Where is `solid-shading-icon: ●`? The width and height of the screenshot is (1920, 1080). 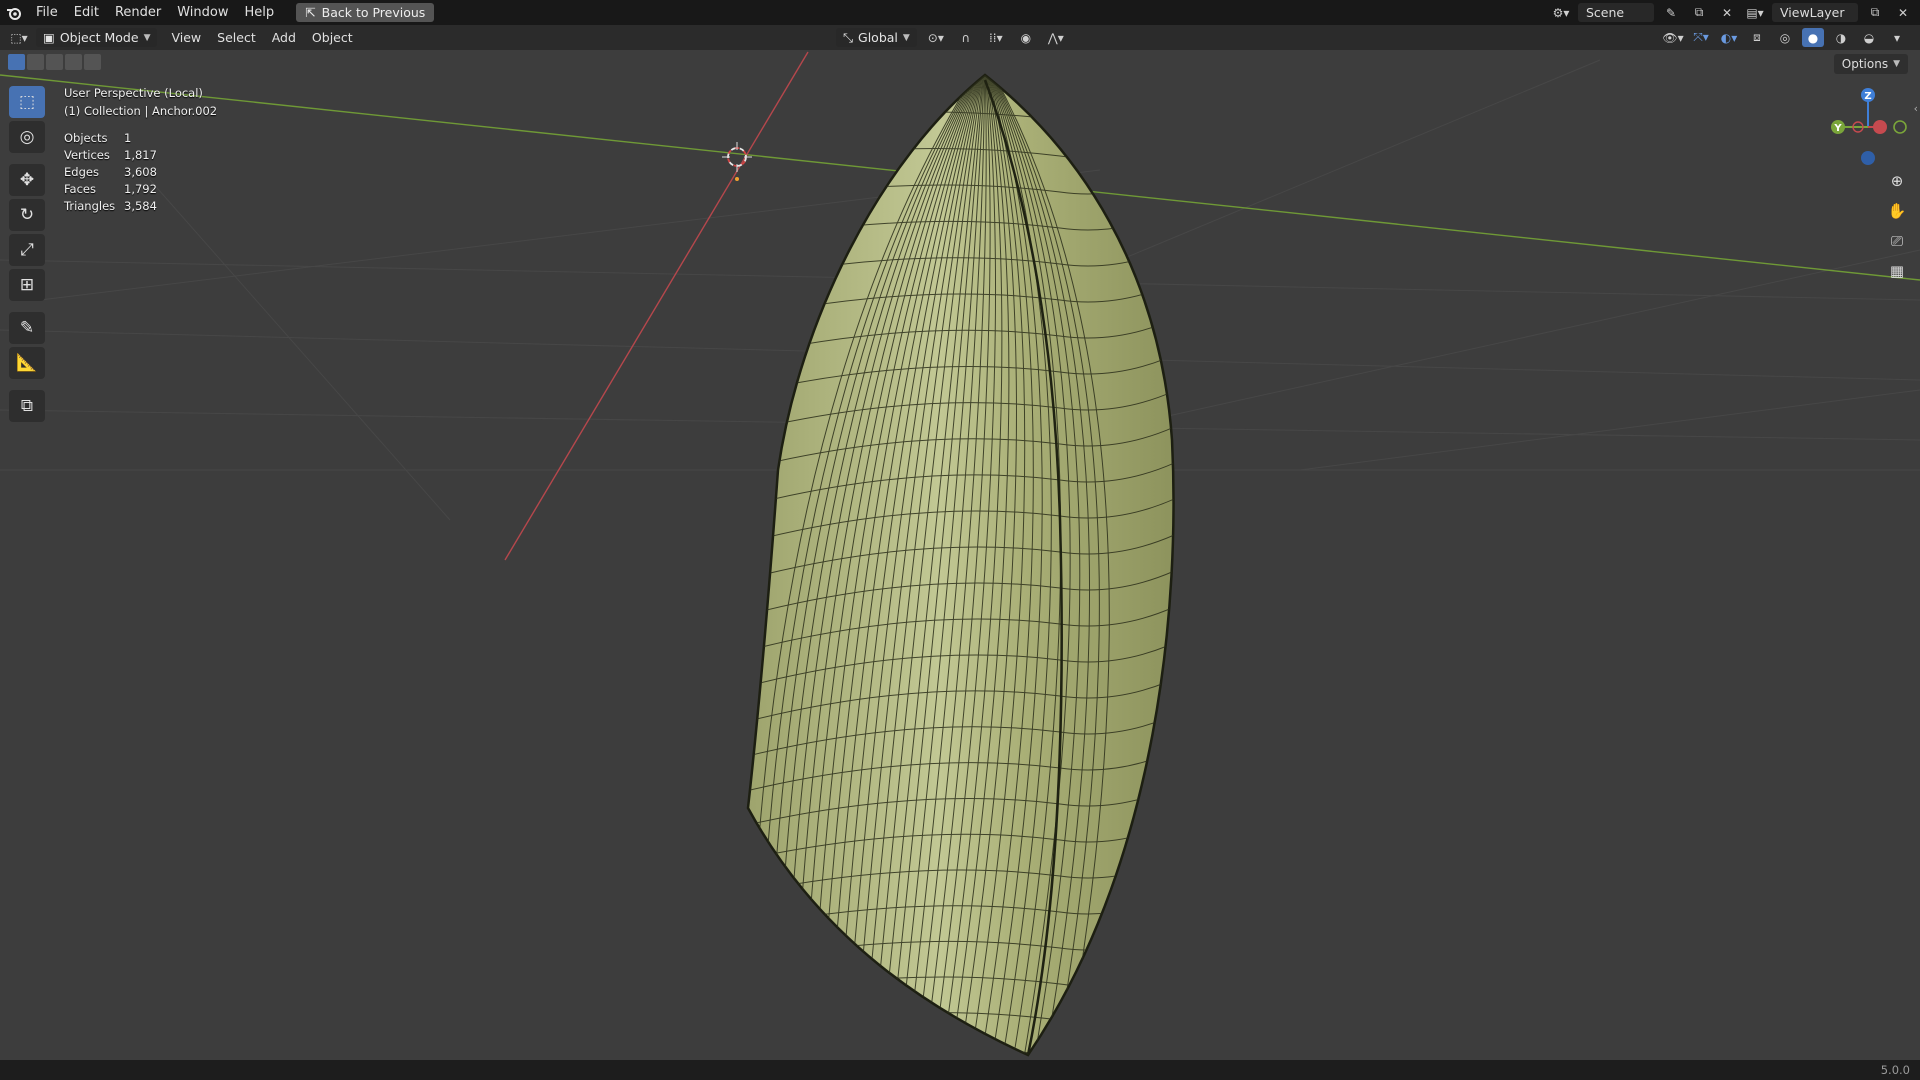 solid-shading-icon: ● is located at coordinates (1813, 37).